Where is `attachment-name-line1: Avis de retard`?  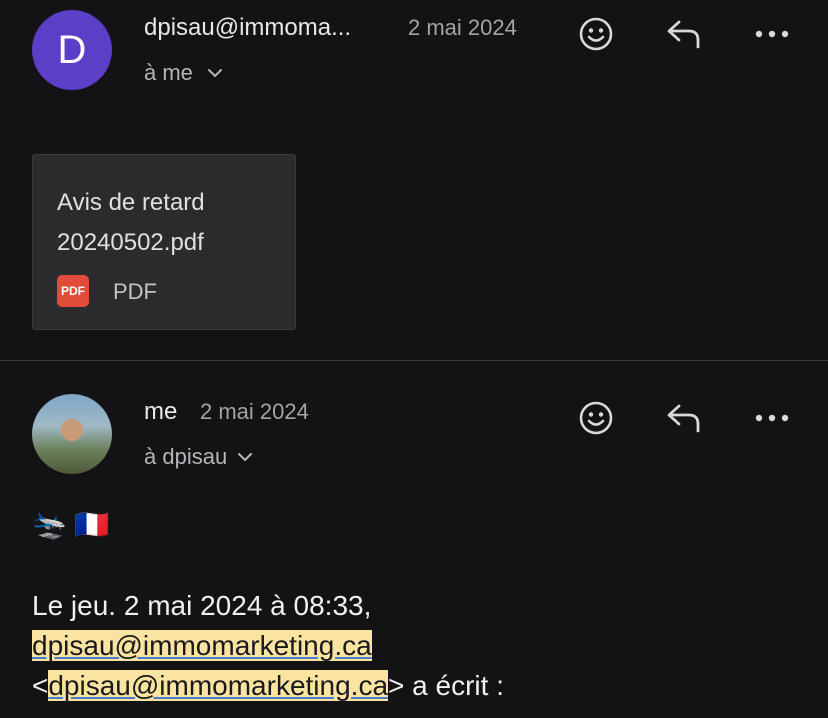
attachment-name-line1: Avis de retard is located at coordinates (131, 202).